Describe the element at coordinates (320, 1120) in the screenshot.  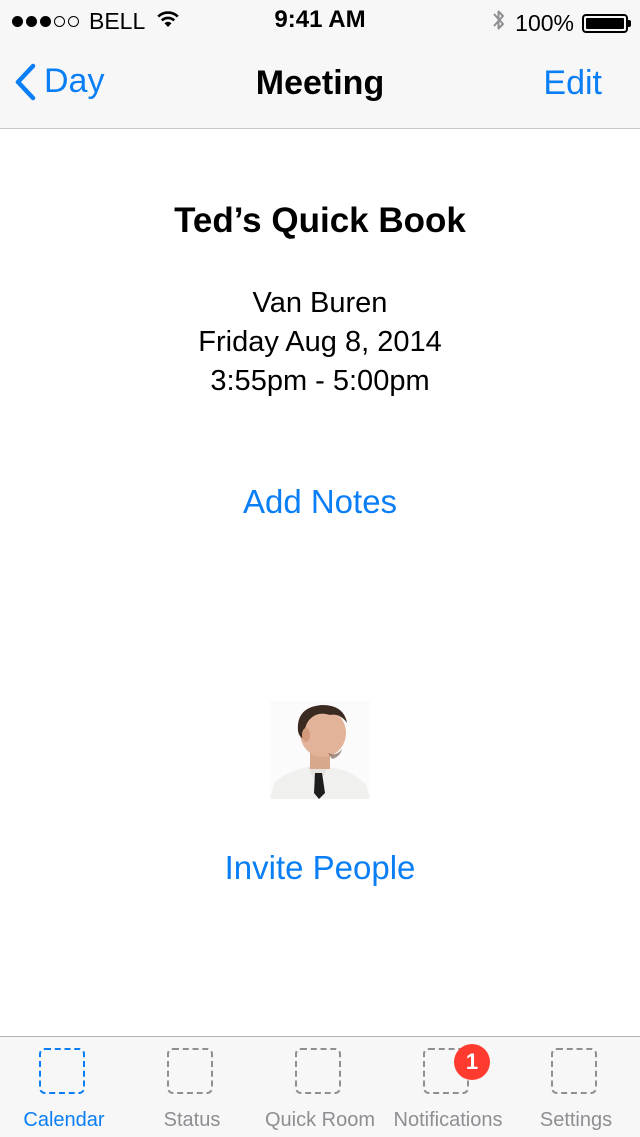
I see `tab-label: Quick Room` at that location.